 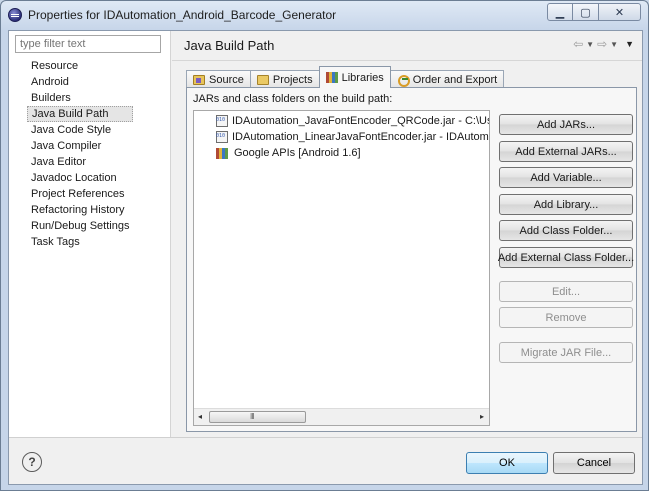 I want to click on page-navigation: ⇦ ▼ ⇨ ▼ ▼, so click(x=603, y=44).